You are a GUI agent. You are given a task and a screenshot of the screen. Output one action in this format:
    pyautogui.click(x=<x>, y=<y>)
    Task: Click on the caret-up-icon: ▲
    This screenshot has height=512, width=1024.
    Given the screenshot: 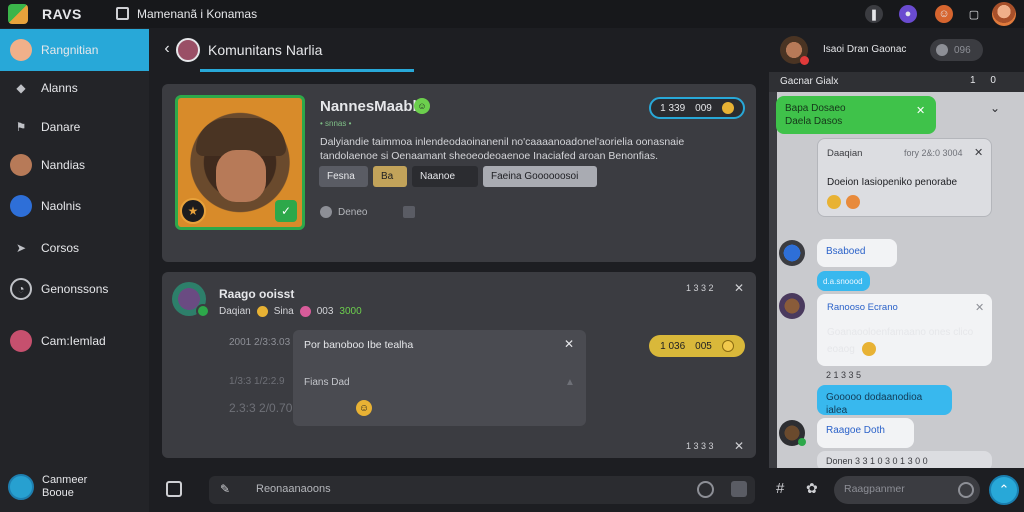 What is the action you would take?
    pyautogui.click(x=570, y=382)
    